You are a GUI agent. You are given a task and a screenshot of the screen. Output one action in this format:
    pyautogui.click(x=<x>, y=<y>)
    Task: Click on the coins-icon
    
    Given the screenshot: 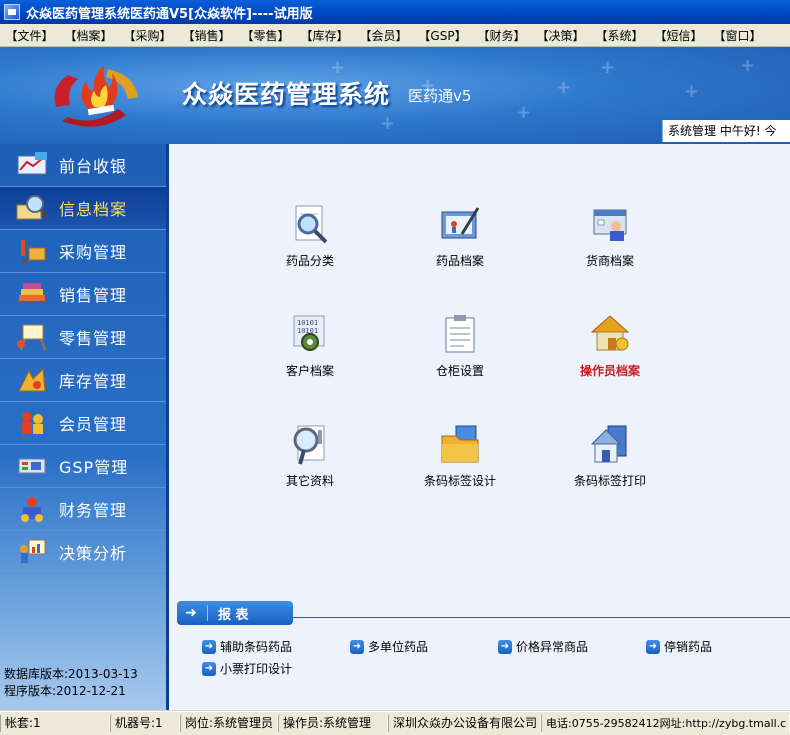 What is the action you would take?
    pyautogui.click(x=32, y=509)
    